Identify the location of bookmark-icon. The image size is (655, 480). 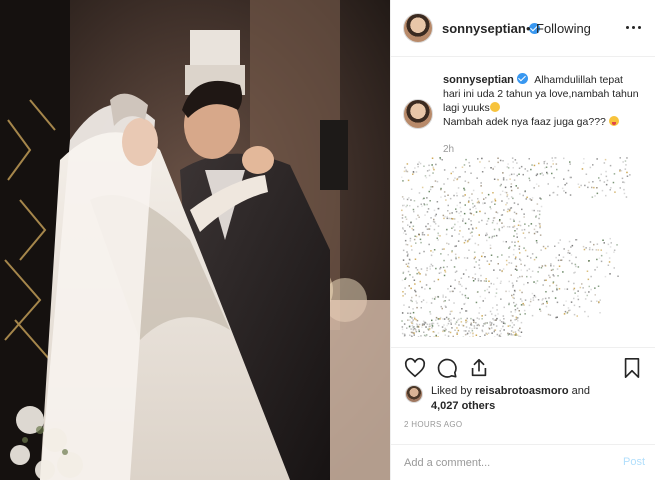
(632, 368).